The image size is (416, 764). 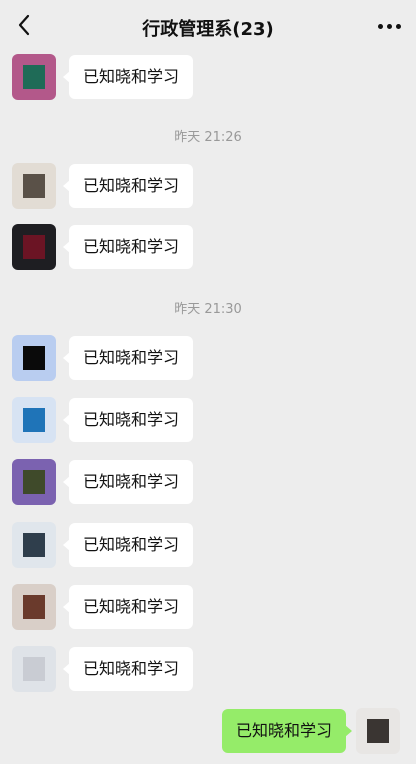 I want to click on chat-header: 行政管理系(23), so click(x=208, y=26).